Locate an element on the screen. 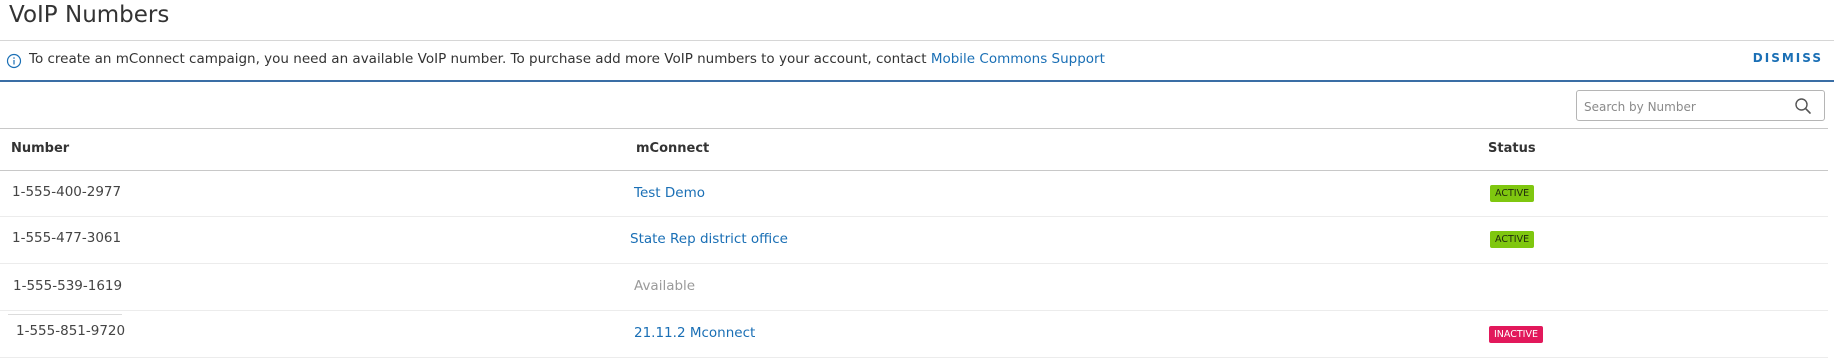 The width and height of the screenshot is (1834, 364). row-2-number: 1-555-477-3061 is located at coordinates (67, 238).